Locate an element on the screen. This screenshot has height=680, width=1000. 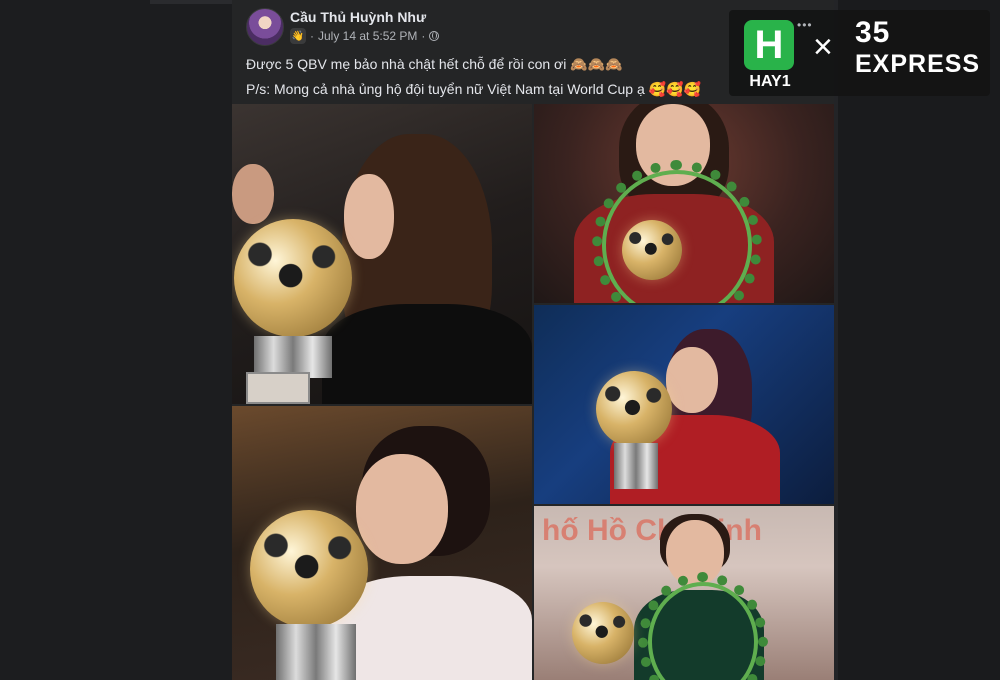
left-sidebar-edge is located at coordinates (191, 2).